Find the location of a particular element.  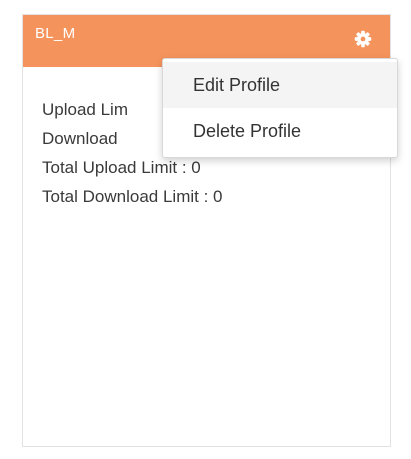

delete-profile-menu-item: Delete Profile is located at coordinates (280, 131).